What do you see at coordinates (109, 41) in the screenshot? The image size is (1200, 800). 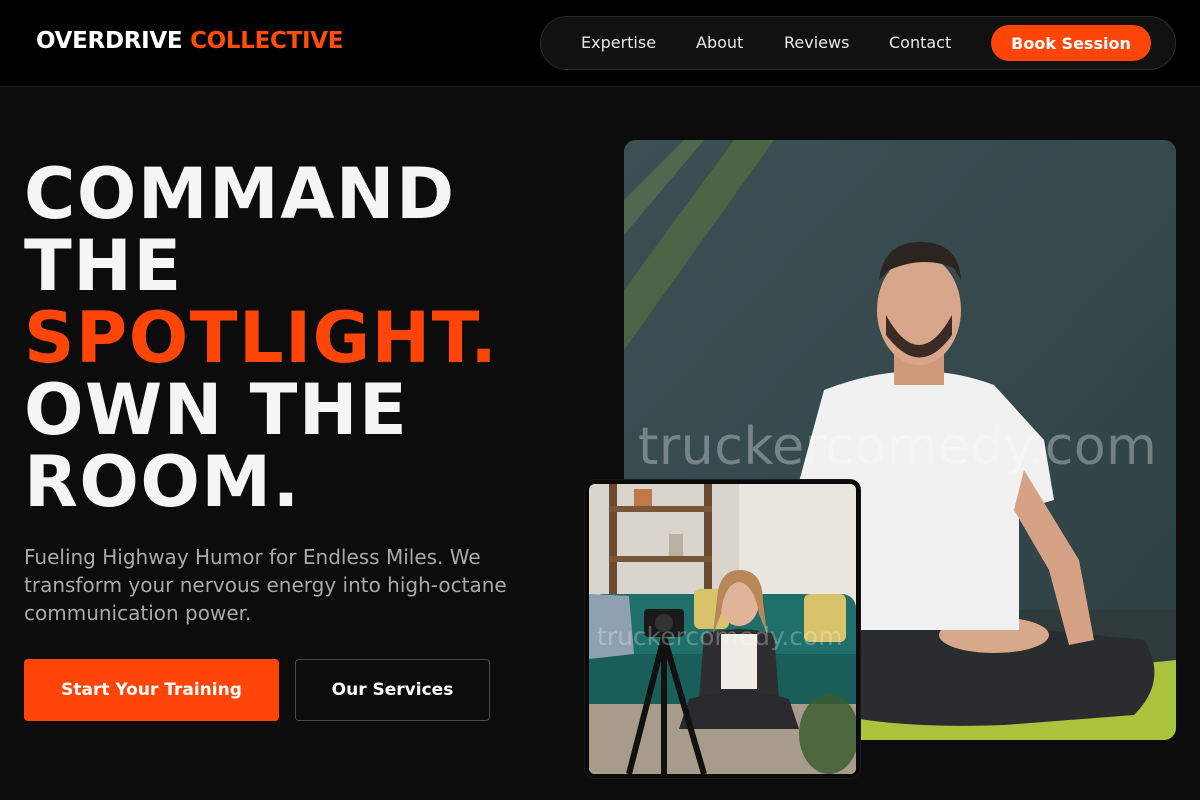 I see `brand-name-primary: OVERDRIVE` at bounding box center [109, 41].